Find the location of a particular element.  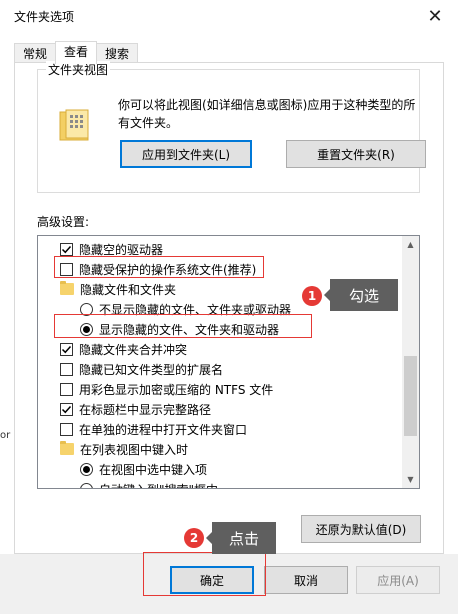

apply-button: 应用(A) is located at coordinates (398, 580).